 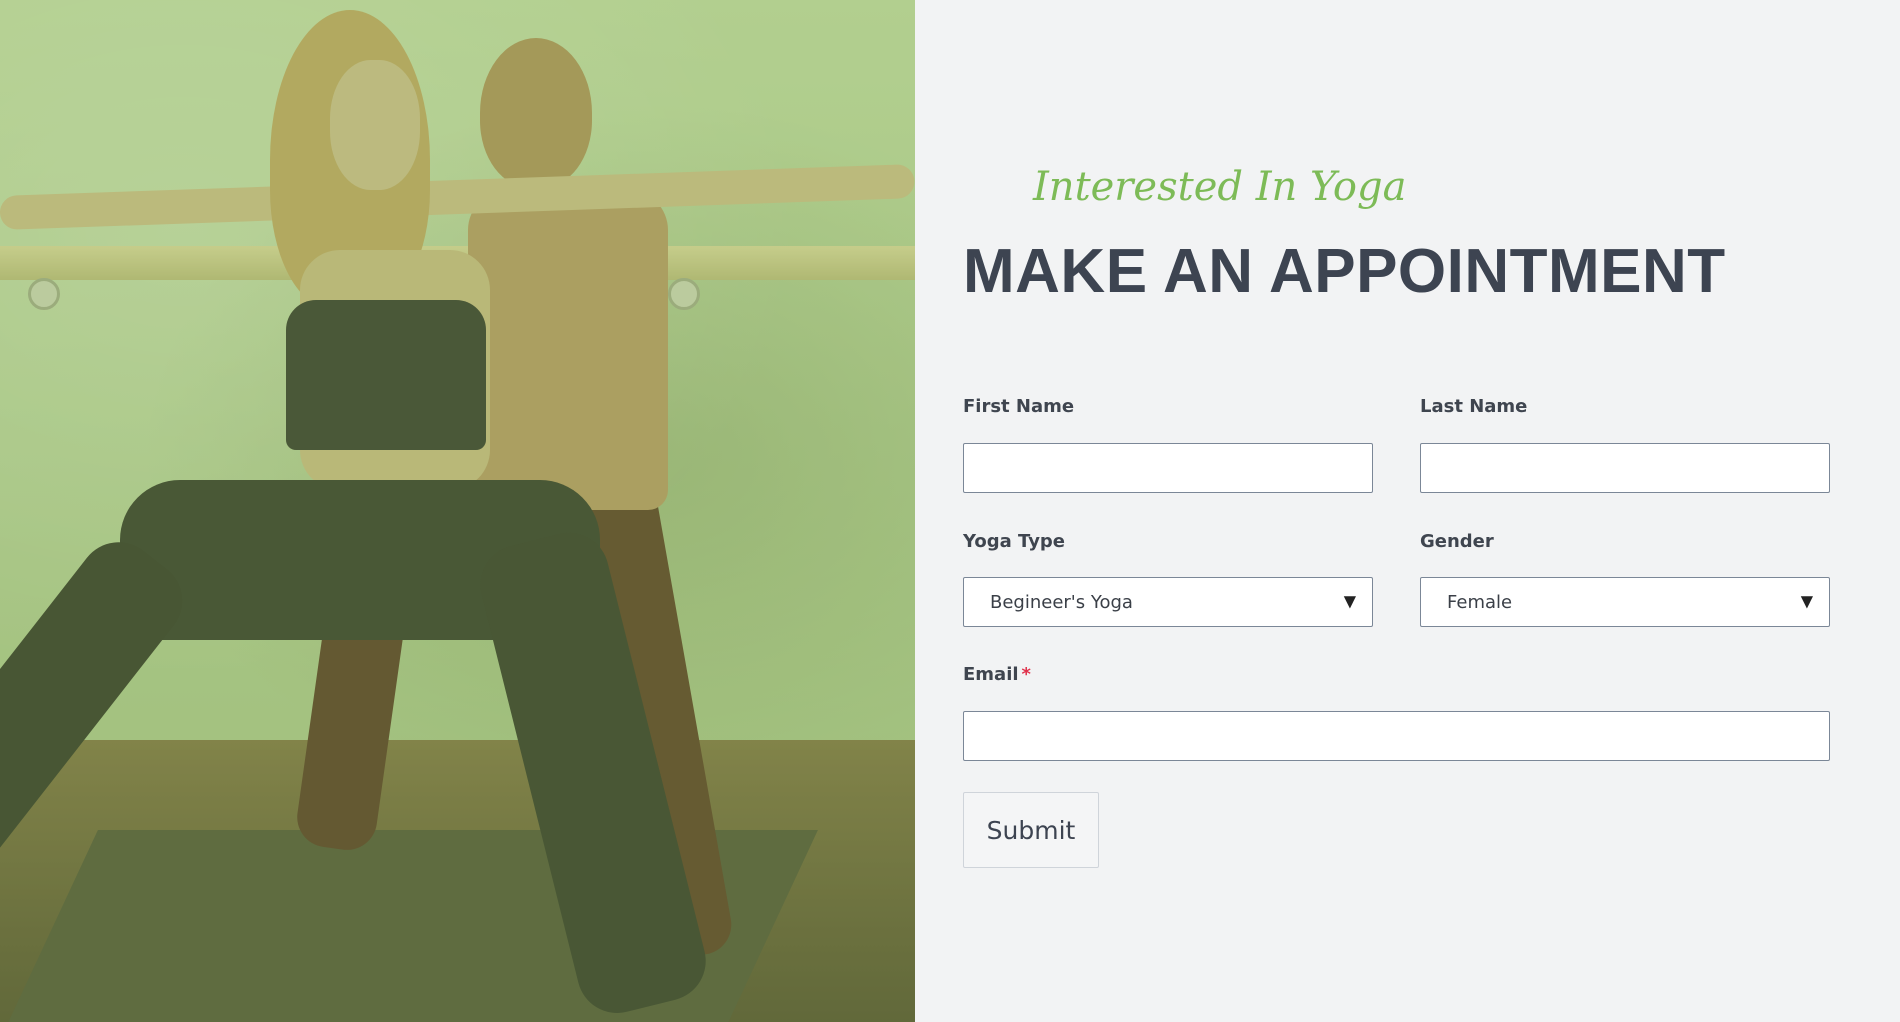 I want to click on email-label: Email *, so click(x=997, y=674).